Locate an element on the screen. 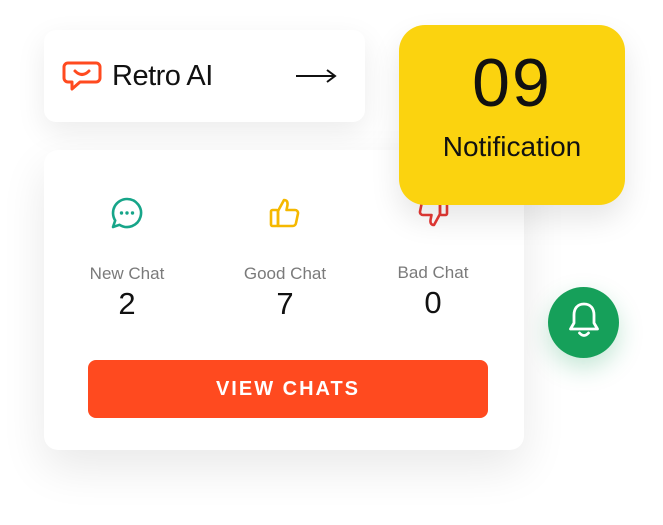 The height and width of the screenshot is (525, 663). stat-label: Bad Chat is located at coordinates (433, 272).